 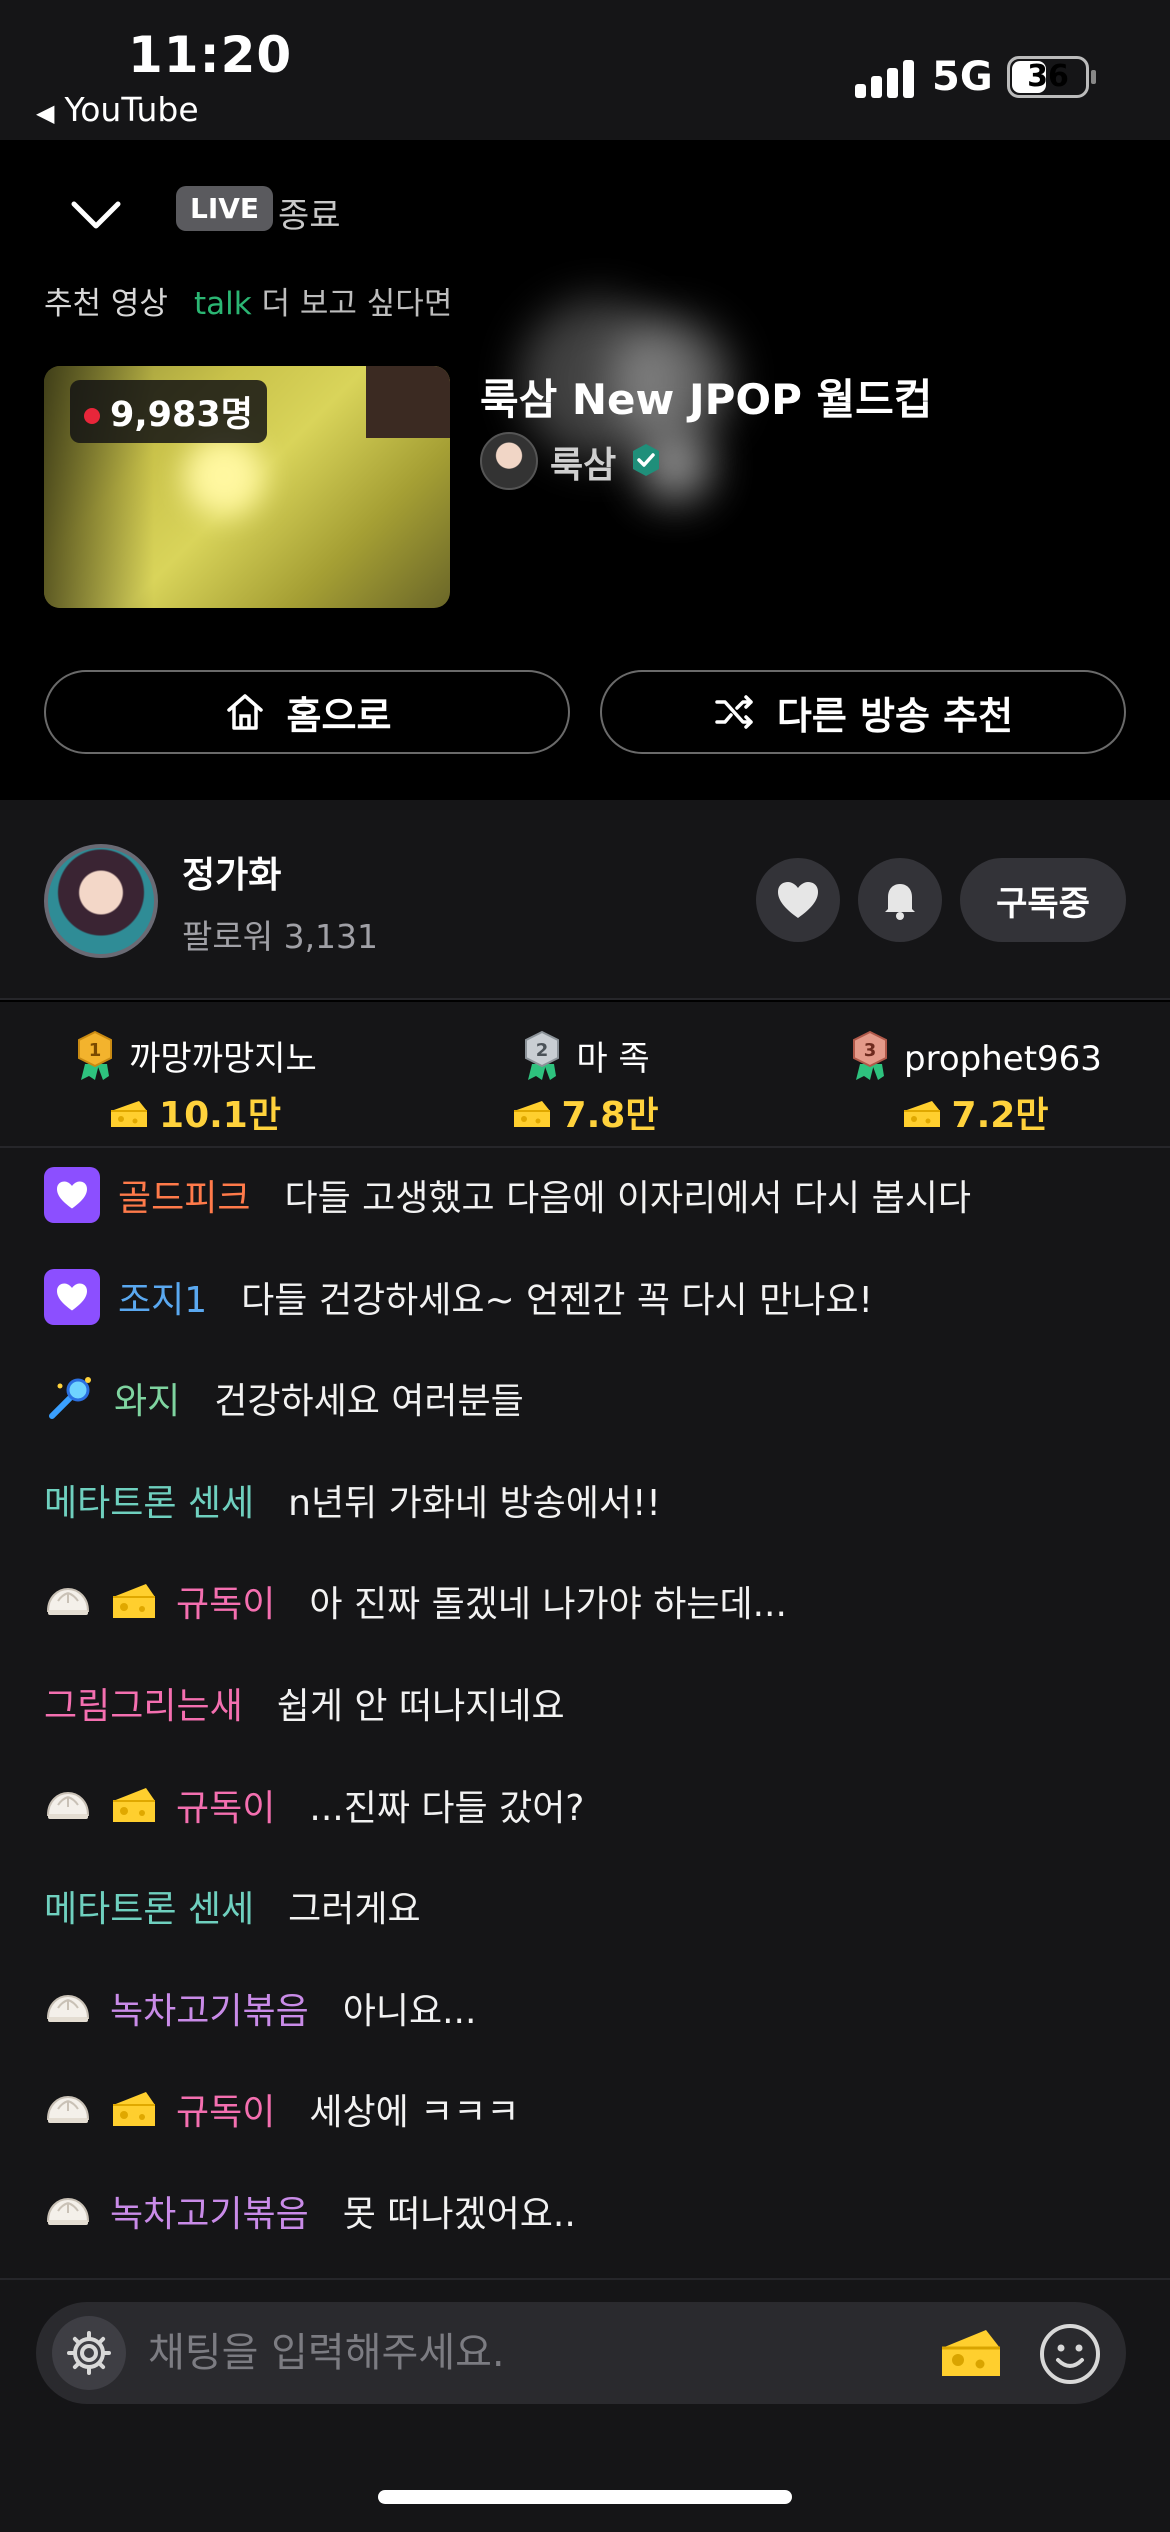 I want to click on chat-message: 규독이 ...진짜 다들 갔어?, so click(x=314, y=1805).